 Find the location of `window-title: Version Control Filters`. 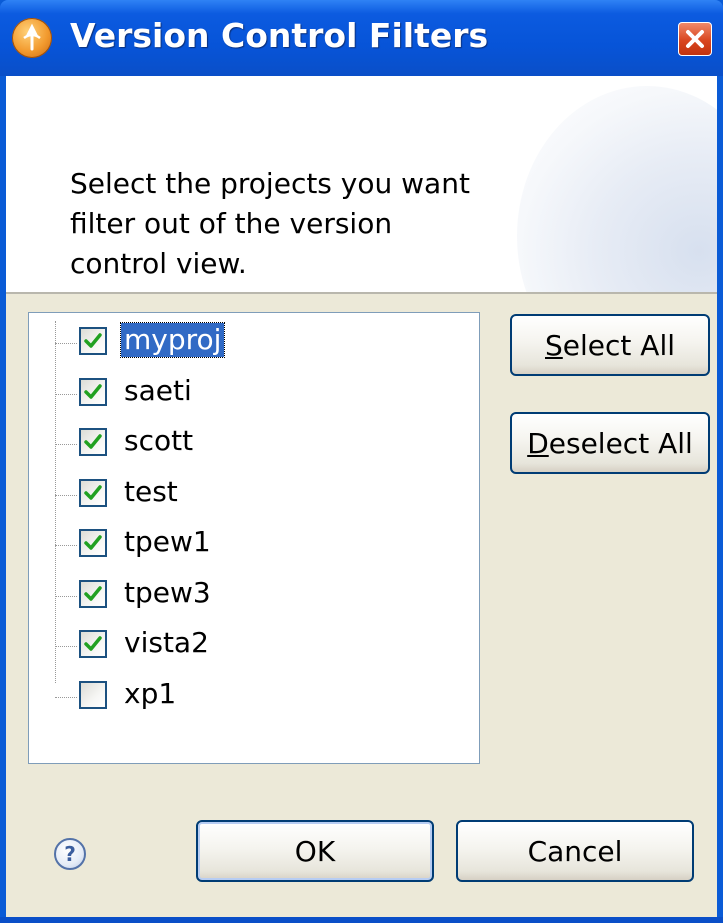

window-title: Version Control Filters is located at coordinates (279, 35).